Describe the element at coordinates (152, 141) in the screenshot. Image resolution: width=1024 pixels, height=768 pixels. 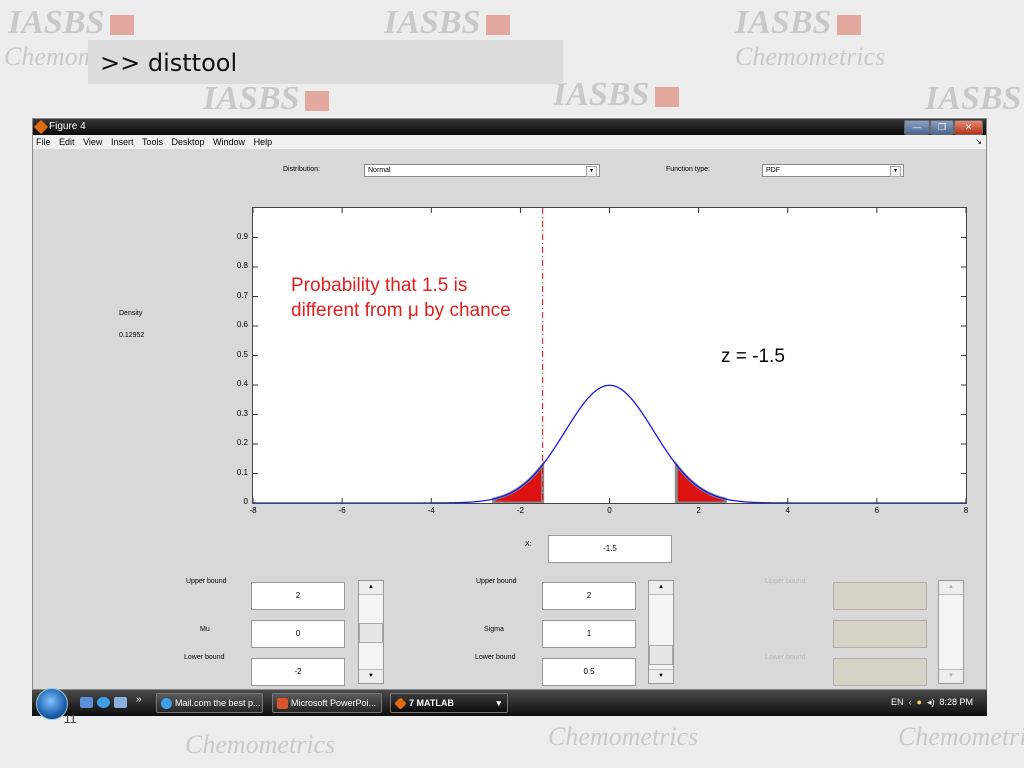
I see `menu-tools: Tools` at that location.